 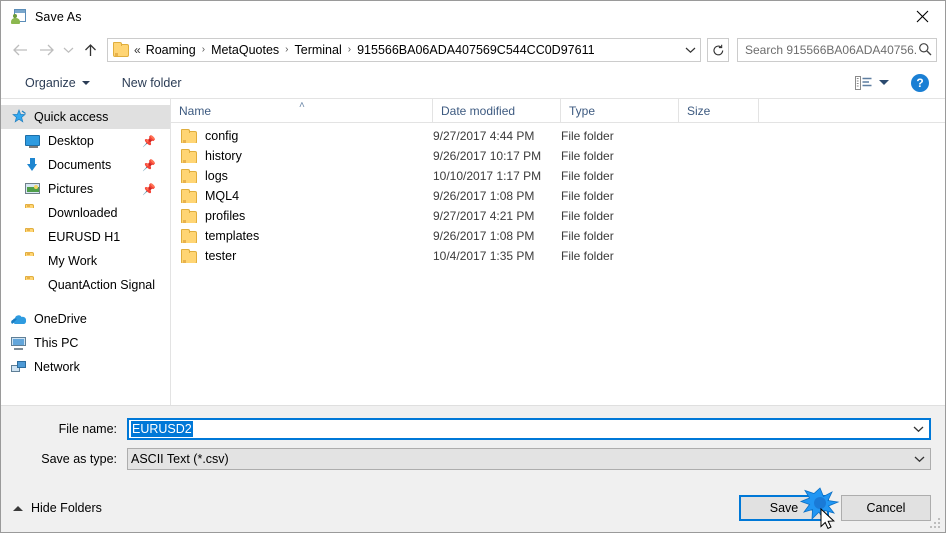 I want to click on network-icon, so click(x=19, y=367).